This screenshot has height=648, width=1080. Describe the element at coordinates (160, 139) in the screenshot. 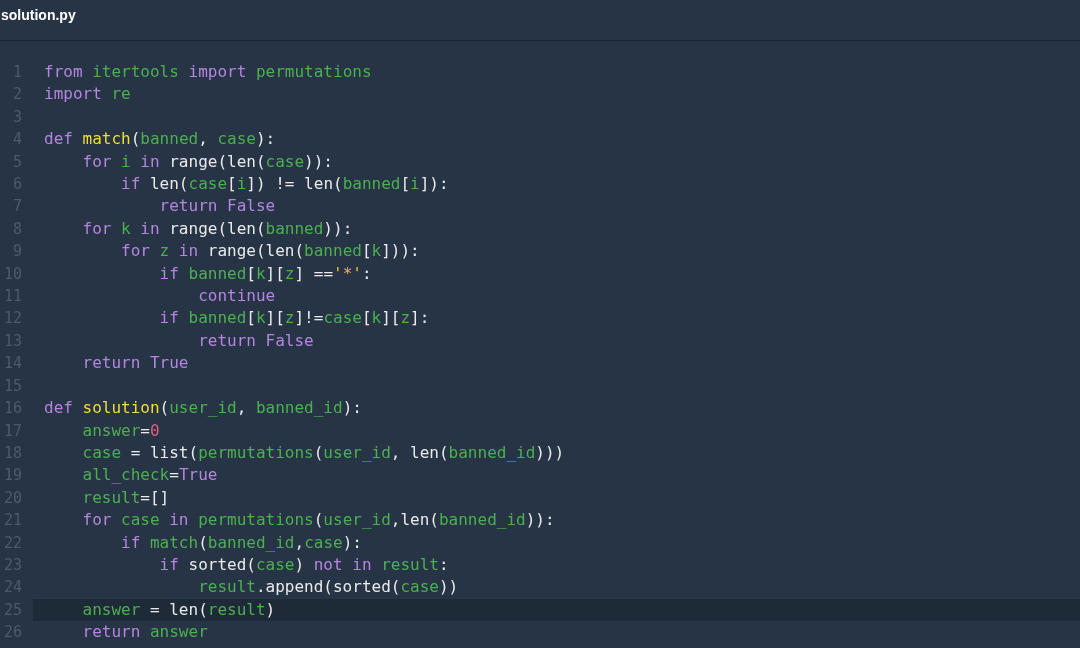

I see `code-line: def match(banned, case):` at that location.